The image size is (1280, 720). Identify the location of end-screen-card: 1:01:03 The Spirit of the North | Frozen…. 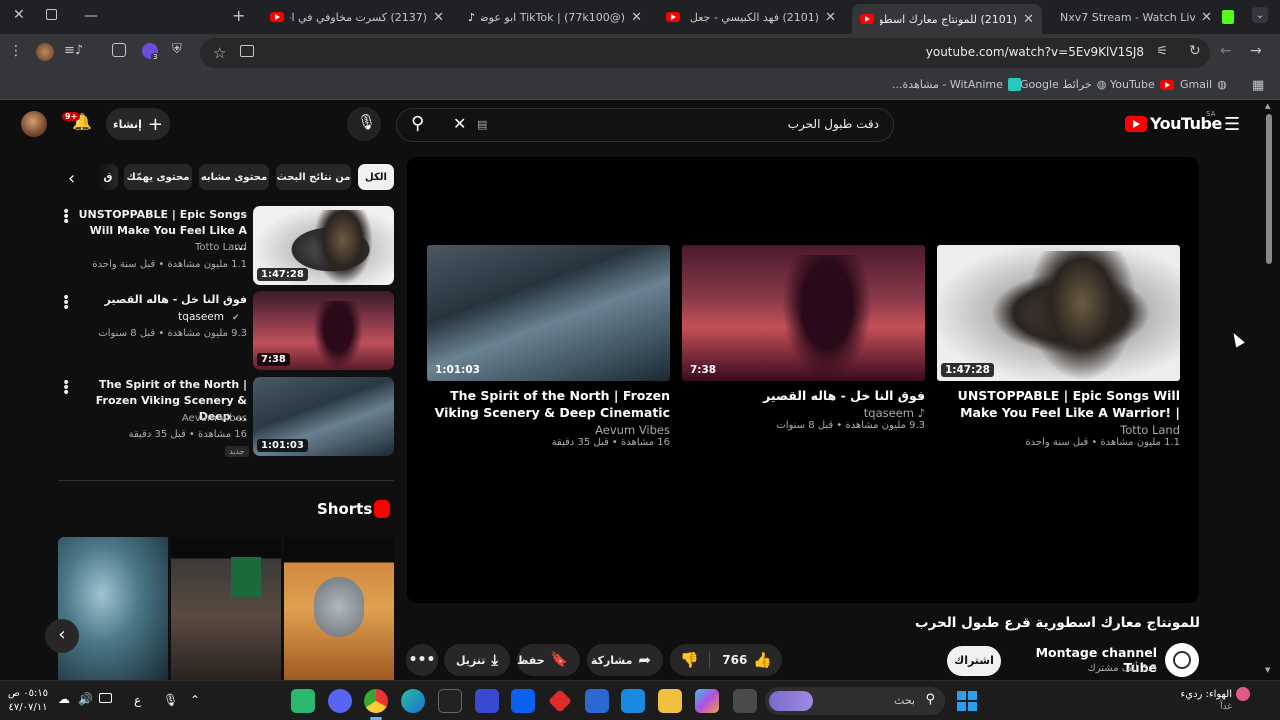
(548, 346).